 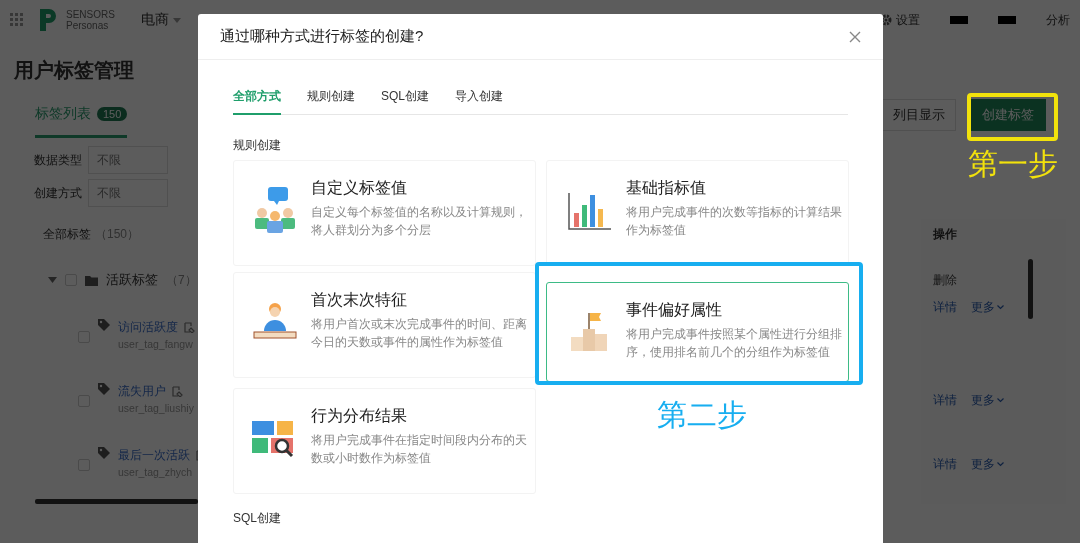 I want to click on logo-icon, so click(x=47, y=20).